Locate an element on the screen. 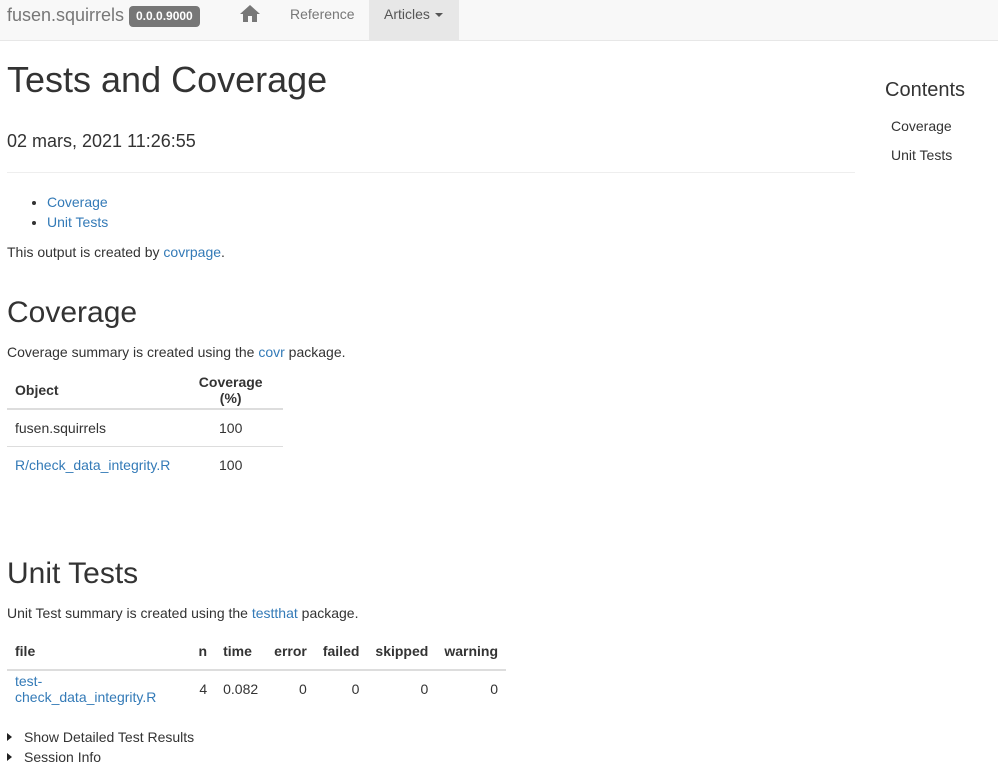 The height and width of the screenshot is (777, 998). contents-title: Contents is located at coordinates (925, 90).